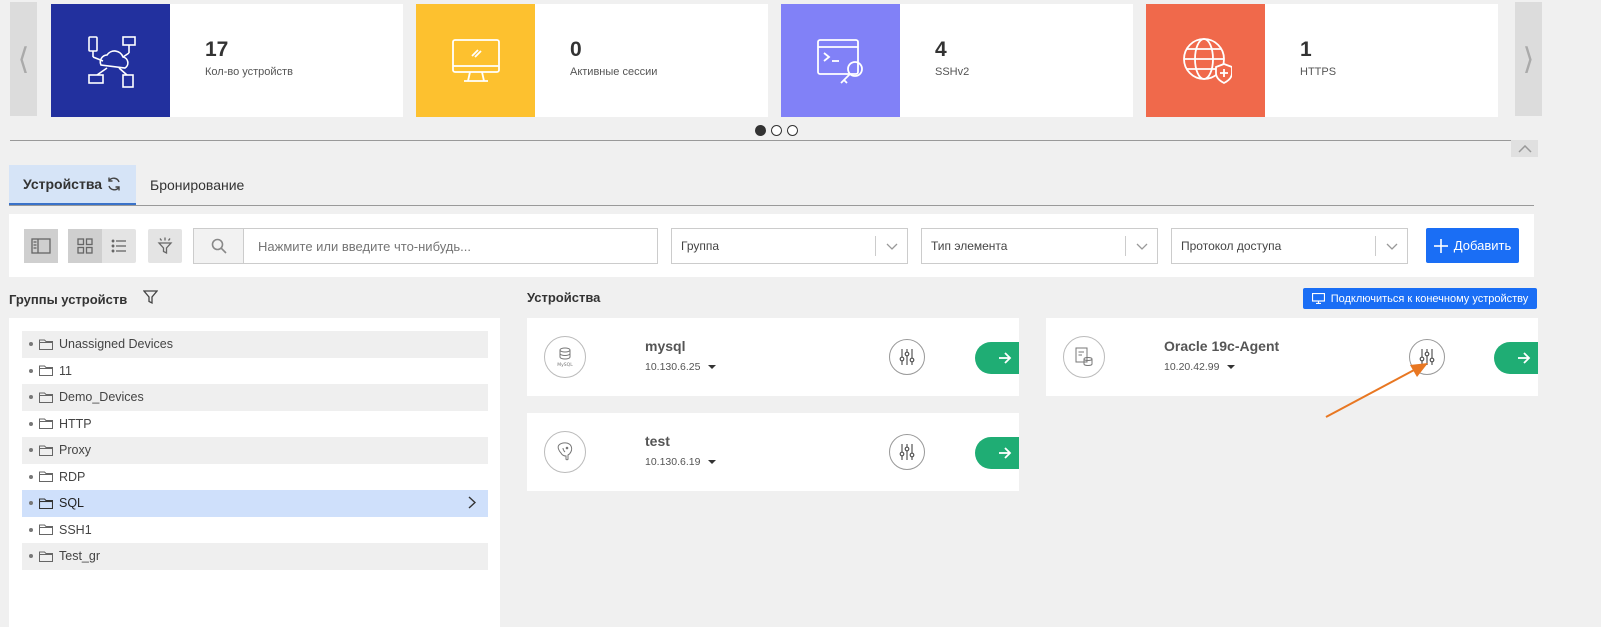 This screenshot has width=1601, height=627. What do you see at coordinates (565, 452) in the screenshot?
I see `postgres-icon` at bounding box center [565, 452].